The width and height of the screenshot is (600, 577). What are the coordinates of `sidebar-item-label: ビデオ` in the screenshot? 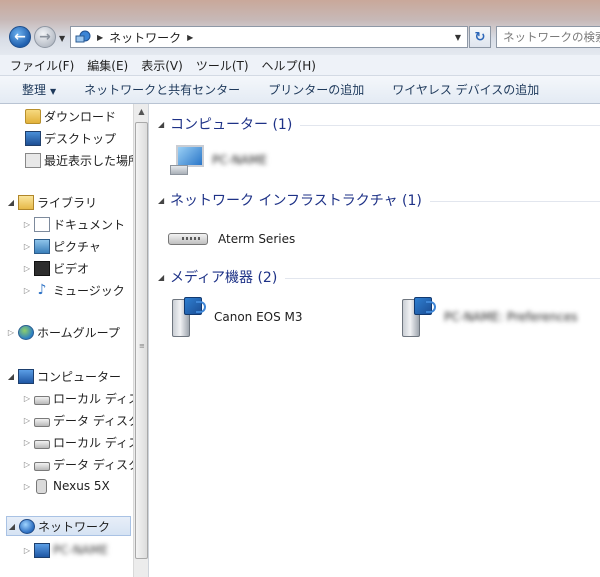 It's located at (71, 268).